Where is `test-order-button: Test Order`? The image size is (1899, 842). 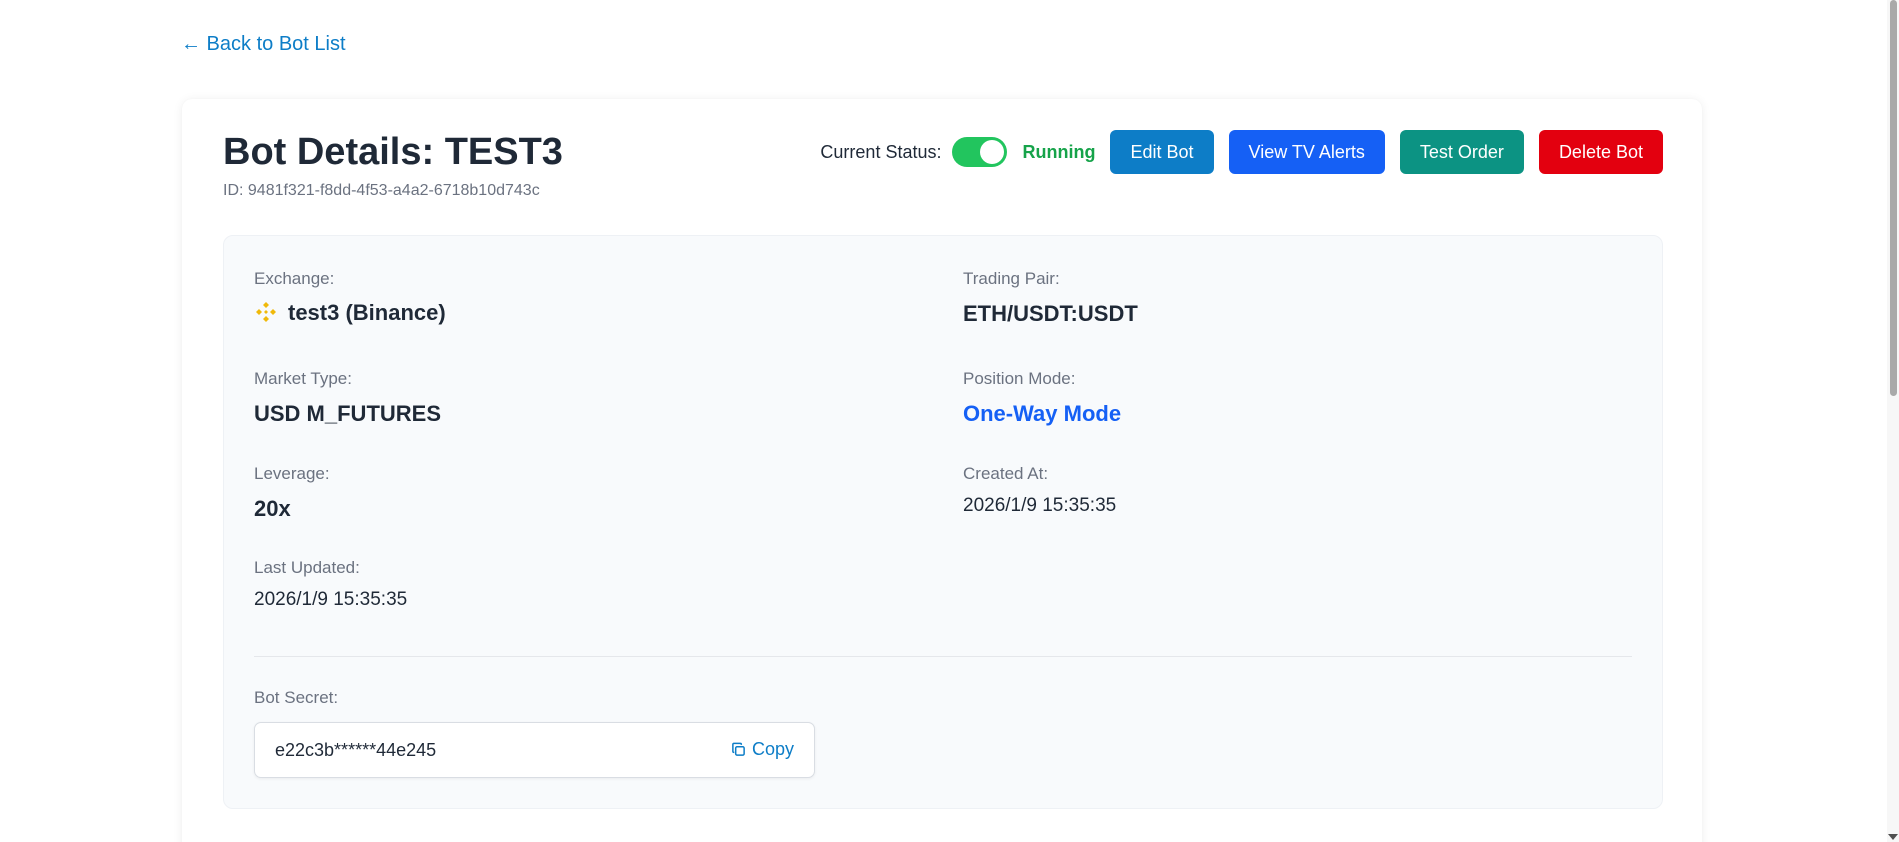
test-order-button: Test Order is located at coordinates (1461, 152).